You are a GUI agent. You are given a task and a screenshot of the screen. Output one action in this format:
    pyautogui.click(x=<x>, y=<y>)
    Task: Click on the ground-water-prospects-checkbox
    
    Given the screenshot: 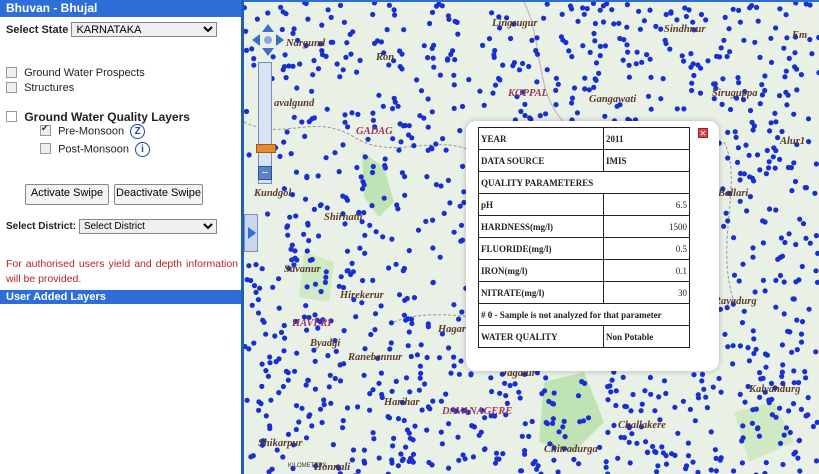 What is the action you would take?
    pyautogui.click(x=11, y=72)
    